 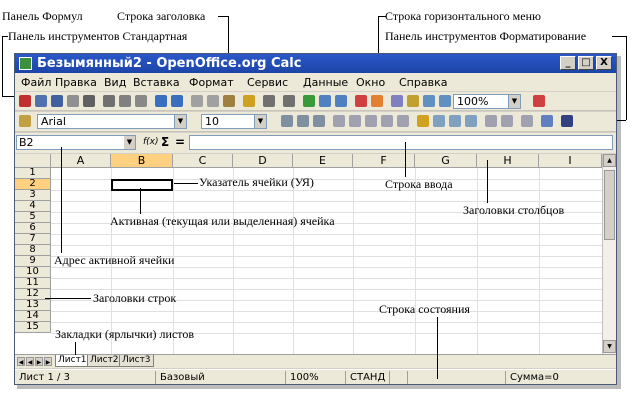 What do you see at coordinates (609, 346) in the screenshot?
I see `scroll-down-icon: ▼` at bounding box center [609, 346].